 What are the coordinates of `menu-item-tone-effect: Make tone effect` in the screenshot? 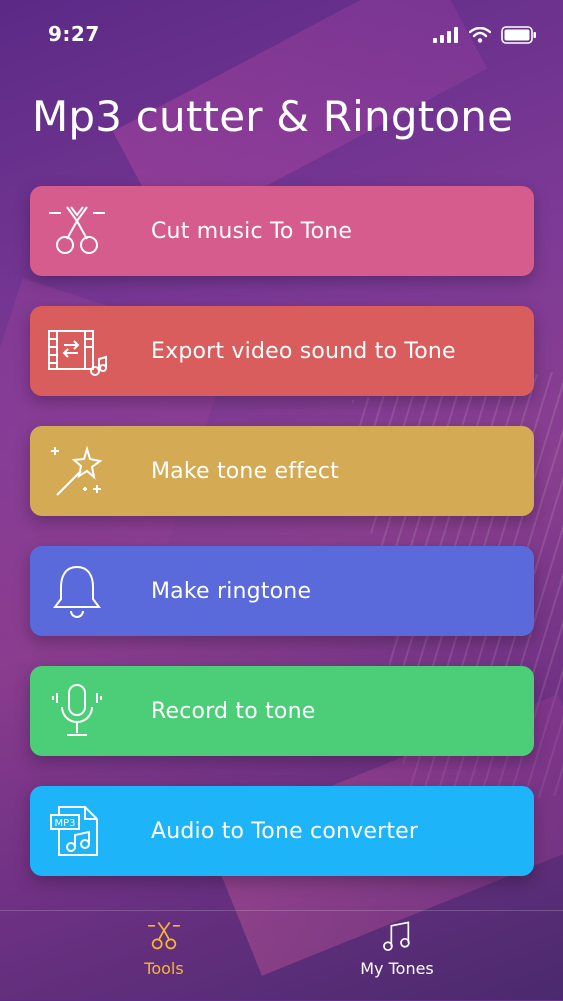 It's located at (282, 471).